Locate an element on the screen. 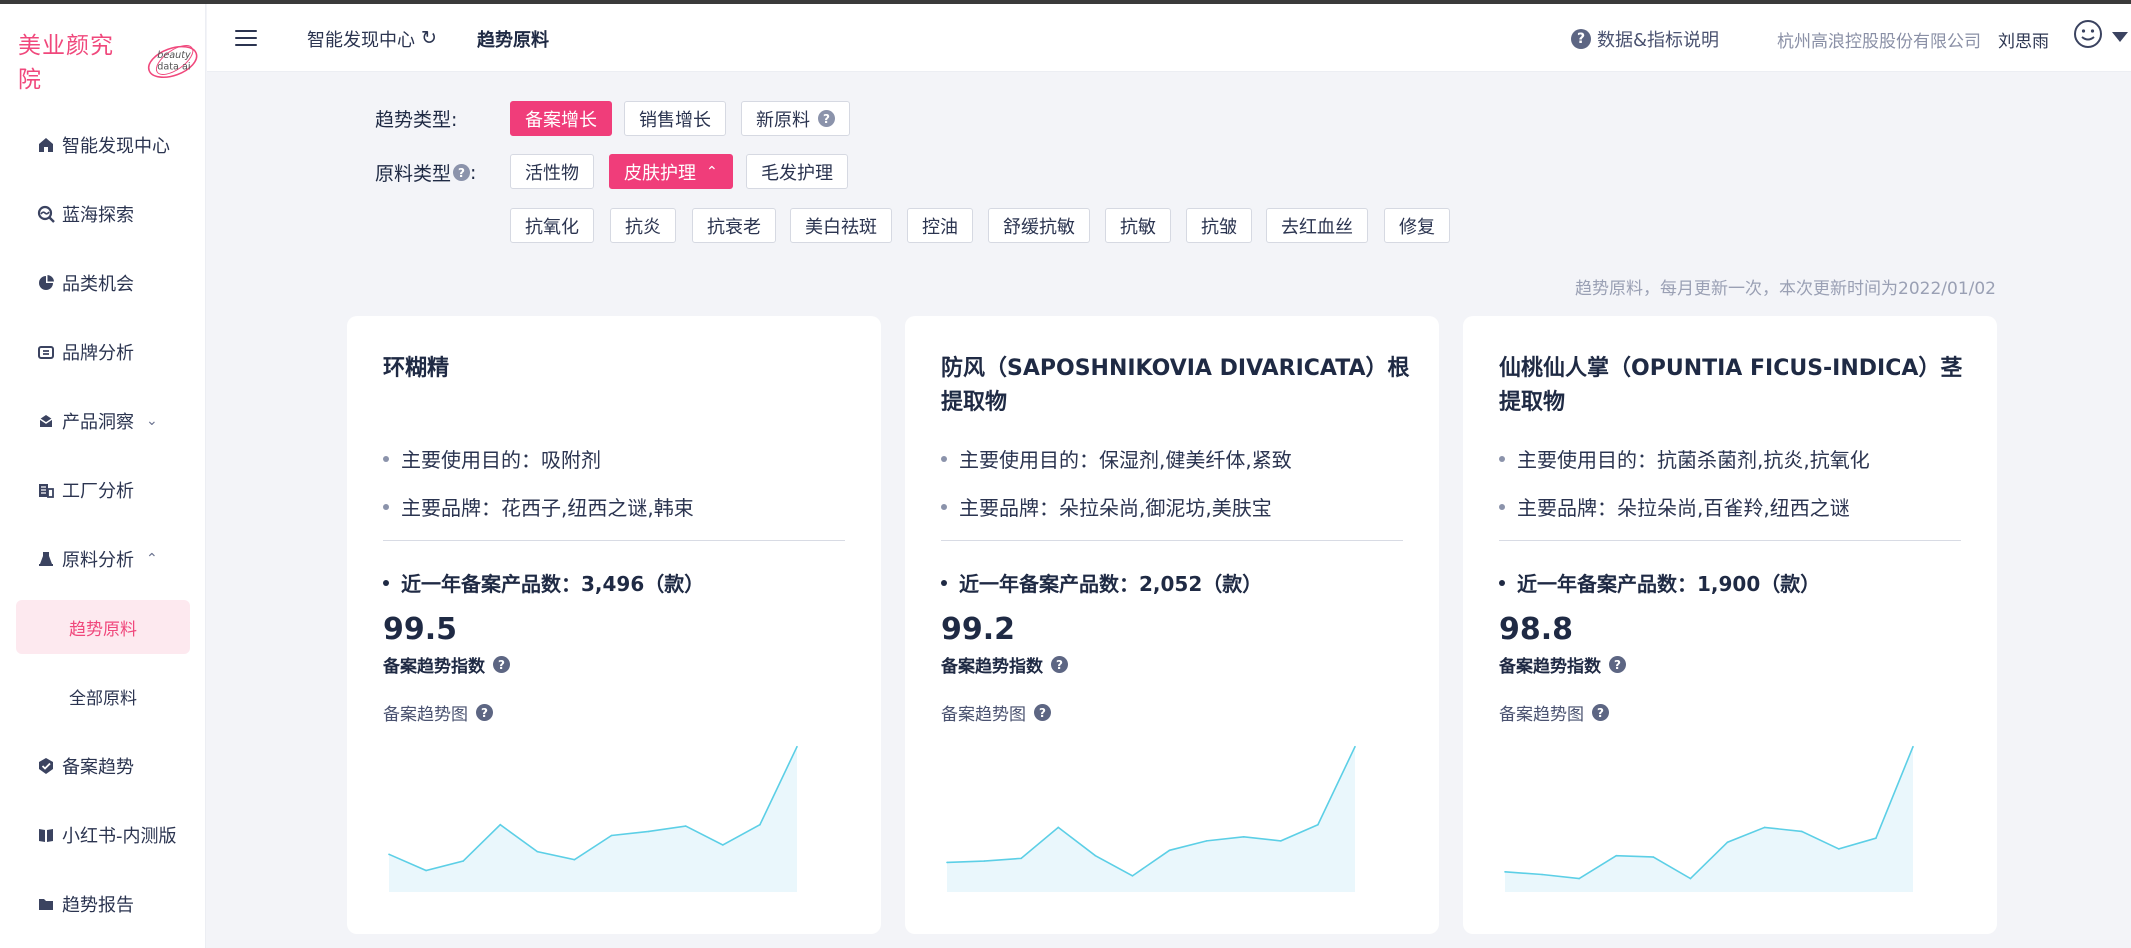 The width and height of the screenshot is (2131, 948). sub-option-whitening: 美白祛斑 is located at coordinates (841, 225).